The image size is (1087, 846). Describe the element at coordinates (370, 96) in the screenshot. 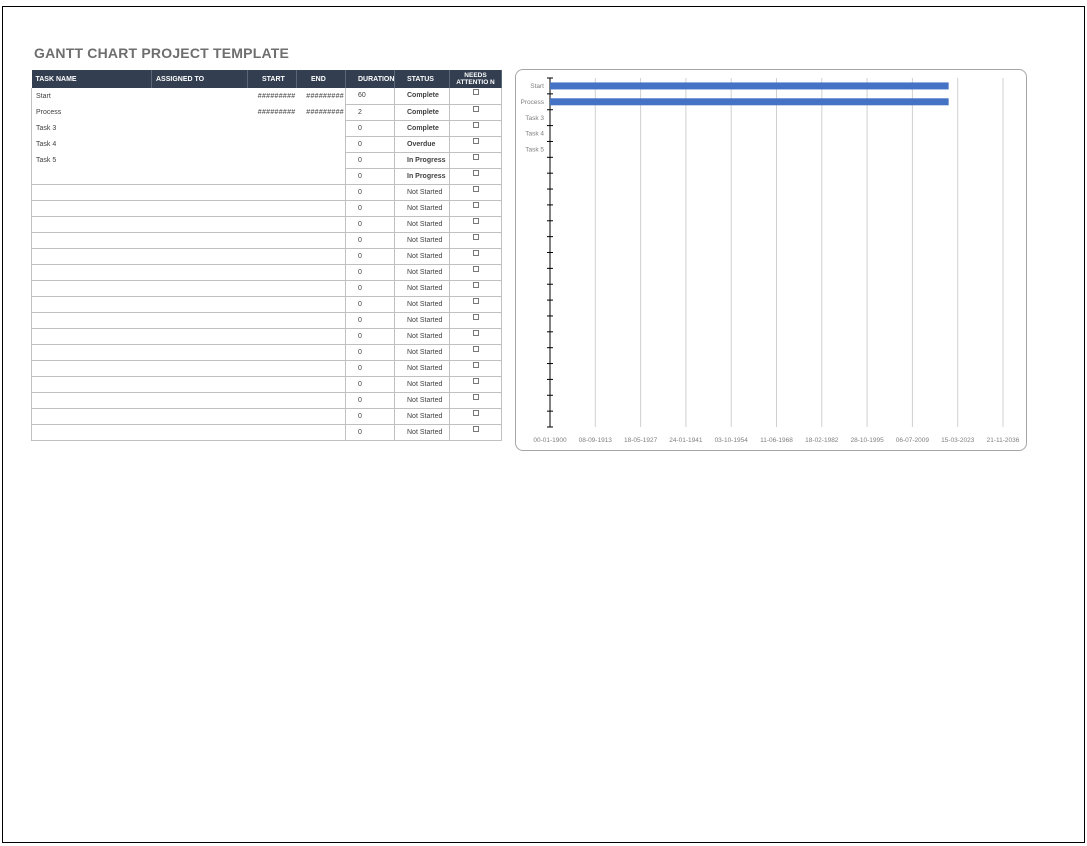

I see `cell-duration: 60` at that location.